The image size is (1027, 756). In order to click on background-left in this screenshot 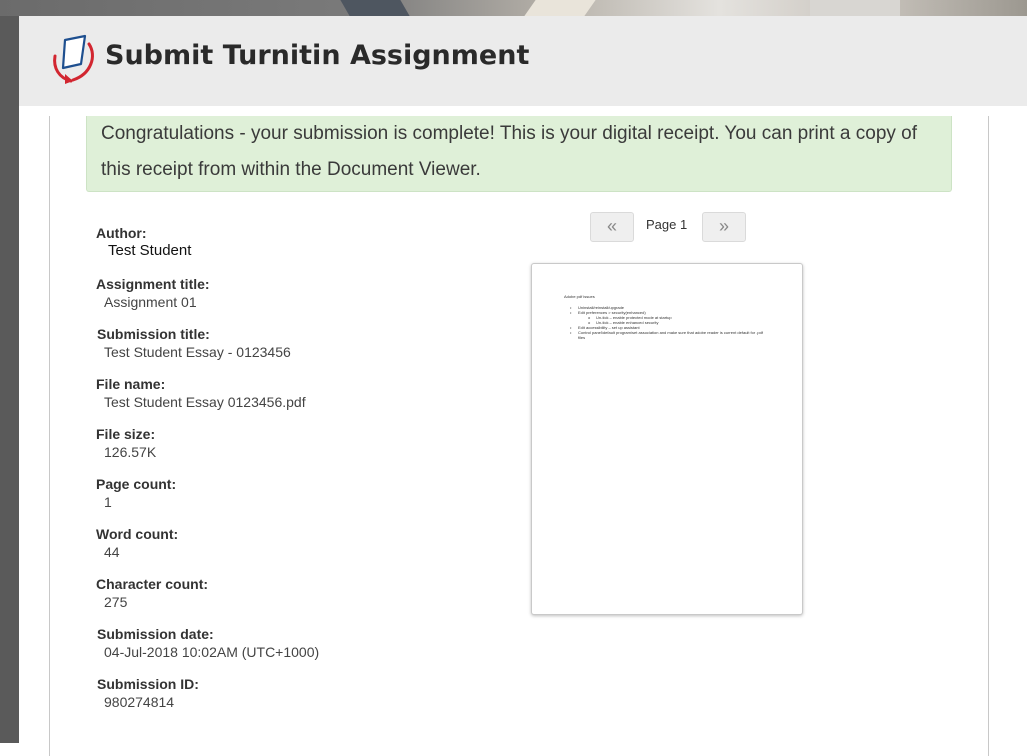, I will do `click(9, 371)`.